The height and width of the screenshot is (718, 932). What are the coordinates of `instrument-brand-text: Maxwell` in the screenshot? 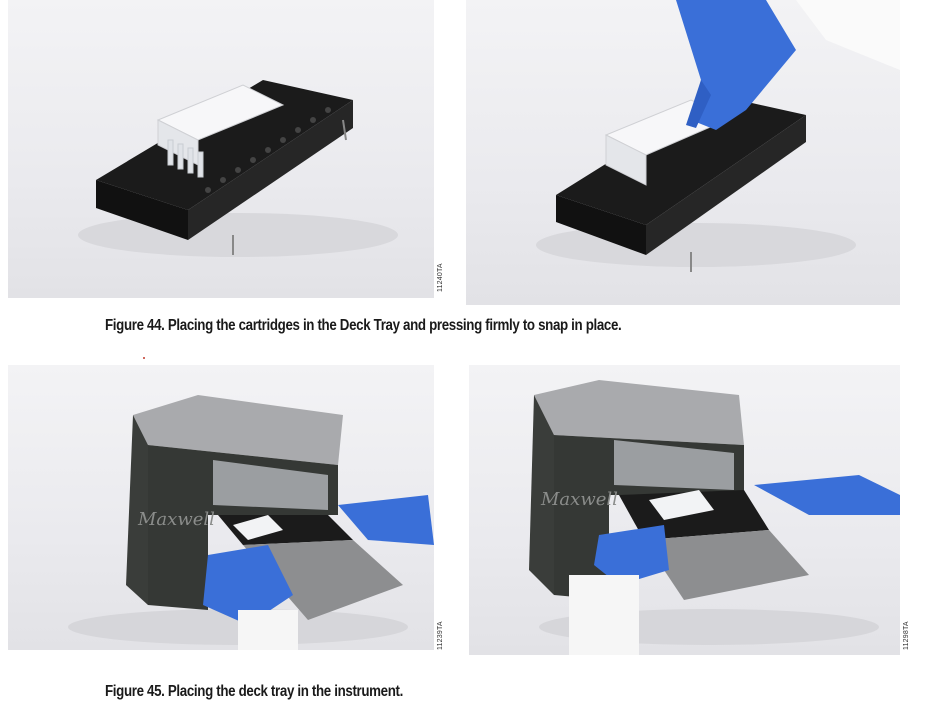 It's located at (176, 519).